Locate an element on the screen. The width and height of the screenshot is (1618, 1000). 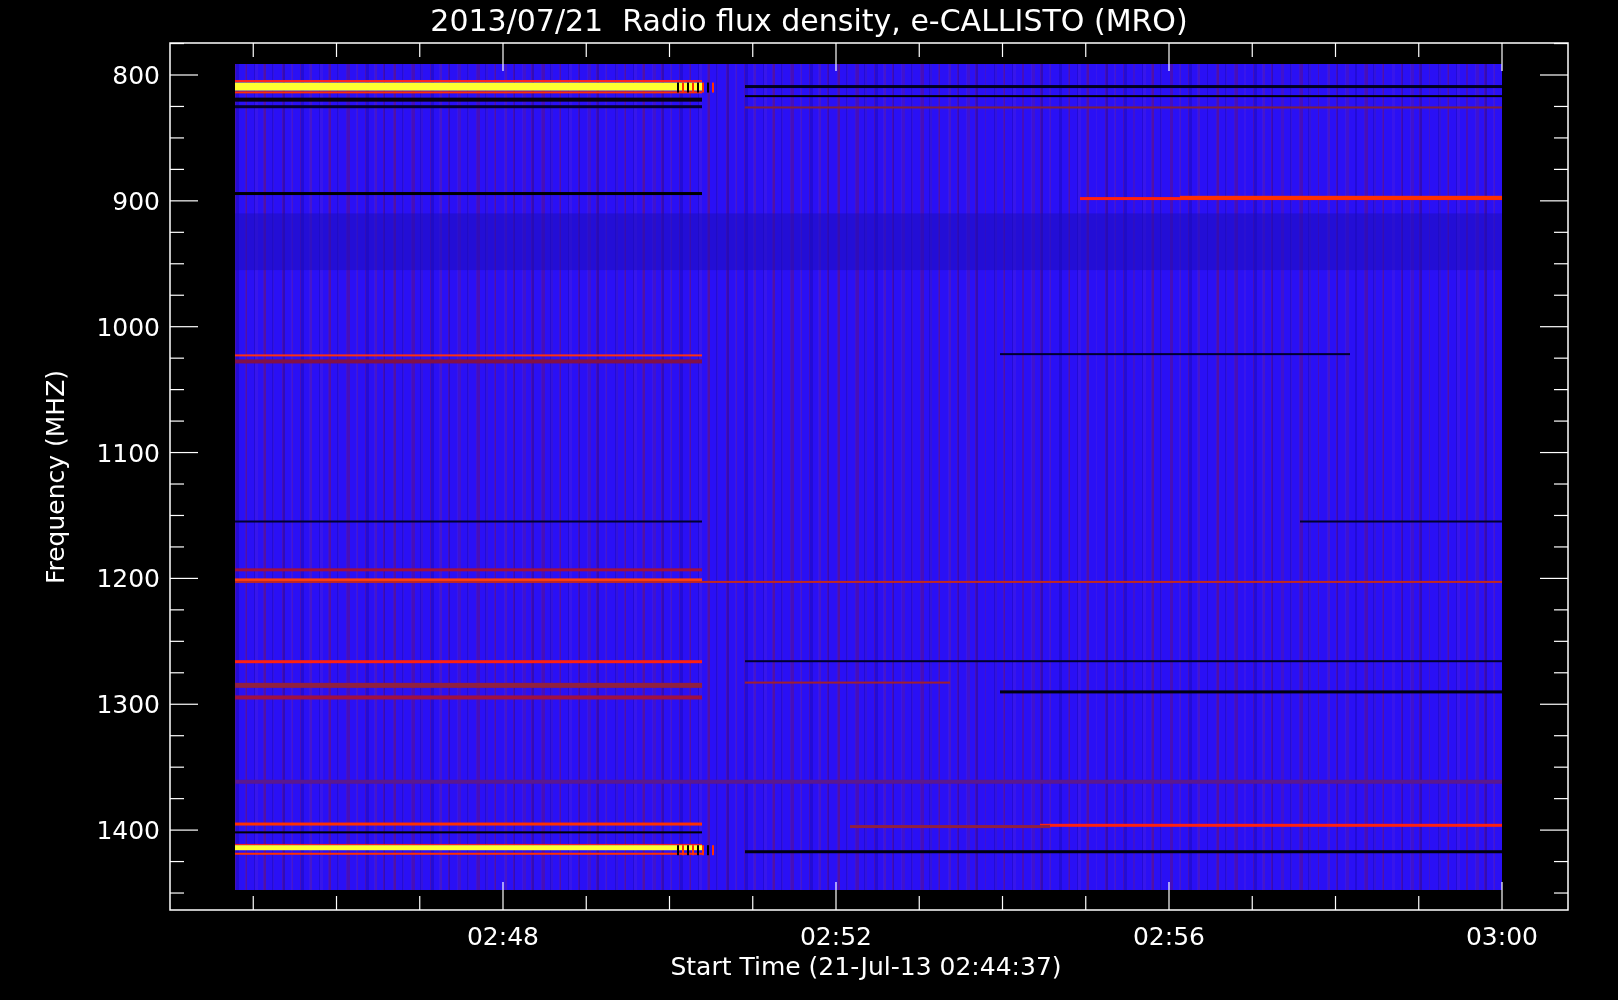
y-tick-label: 1000 is located at coordinates (128, 327).